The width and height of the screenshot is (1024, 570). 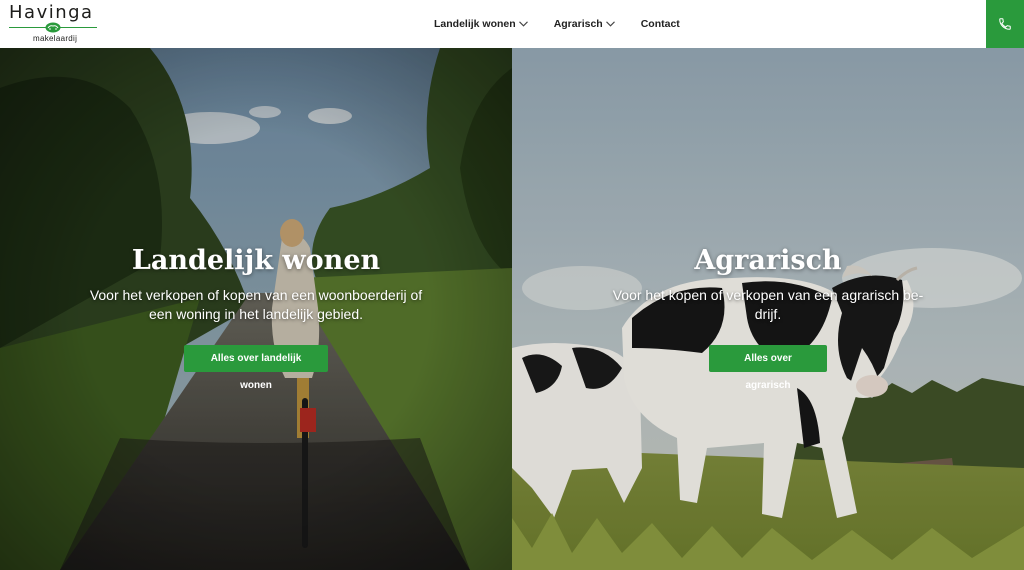 What do you see at coordinates (578, 24) in the screenshot?
I see `nav-item-label: Agrarisch` at bounding box center [578, 24].